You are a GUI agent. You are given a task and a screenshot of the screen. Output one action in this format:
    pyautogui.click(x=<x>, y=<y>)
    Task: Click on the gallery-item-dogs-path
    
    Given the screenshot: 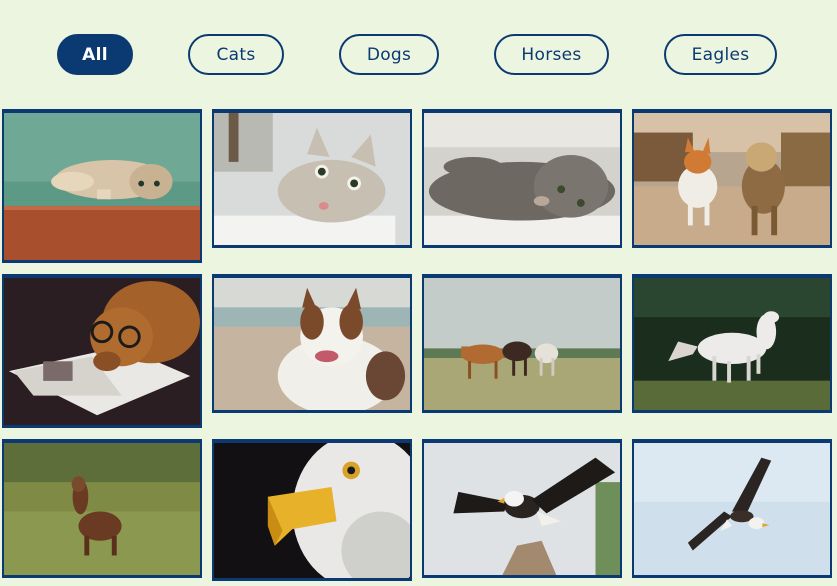 What is the action you would take?
    pyautogui.click(x=732, y=178)
    